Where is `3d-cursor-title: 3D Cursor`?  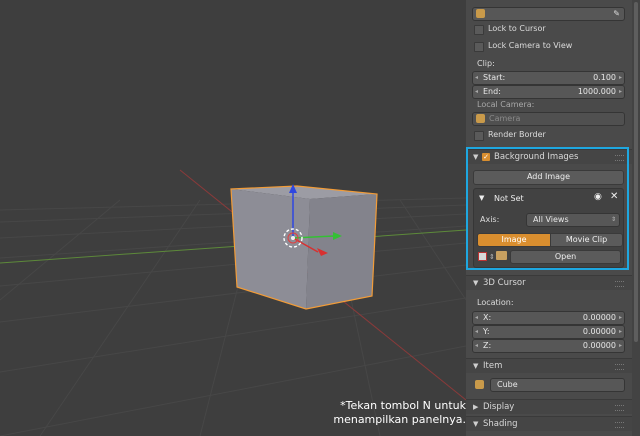 3d-cursor-title: 3D Cursor is located at coordinates (504, 283).